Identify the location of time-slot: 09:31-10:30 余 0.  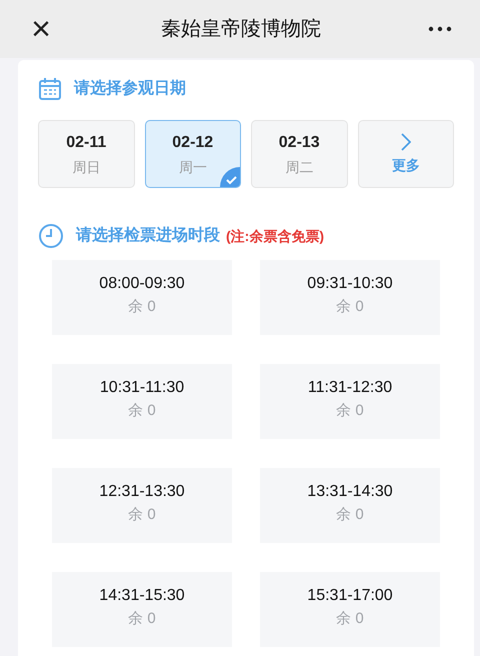
(350, 297).